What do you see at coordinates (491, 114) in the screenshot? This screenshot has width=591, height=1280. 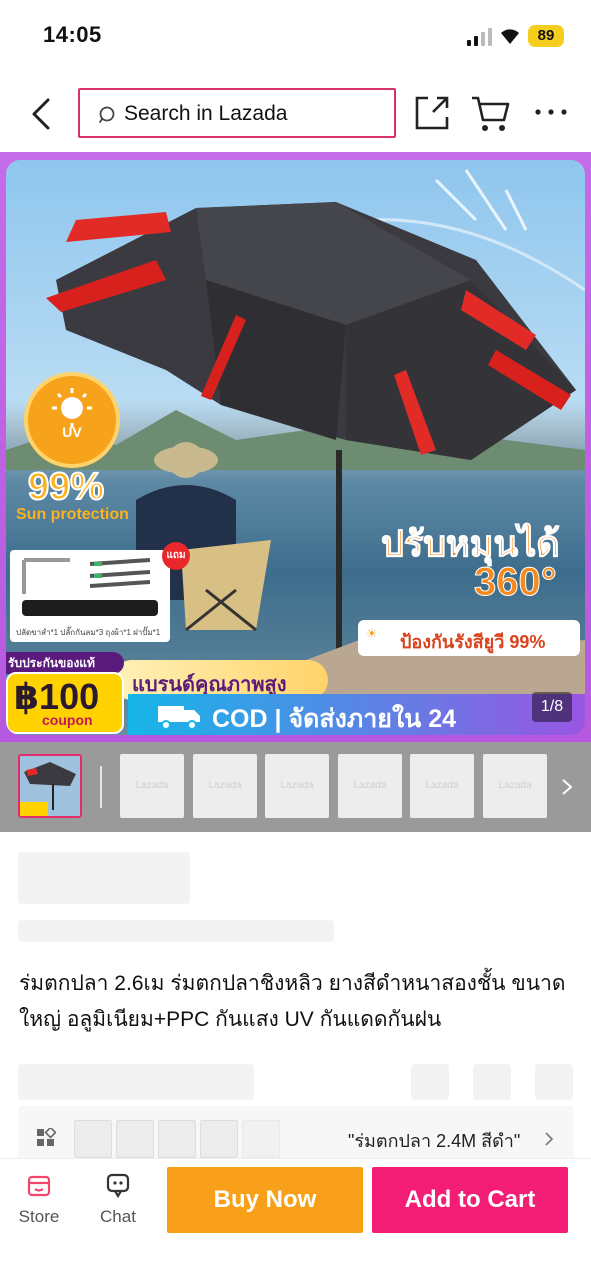 I see `cart-icon` at bounding box center [491, 114].